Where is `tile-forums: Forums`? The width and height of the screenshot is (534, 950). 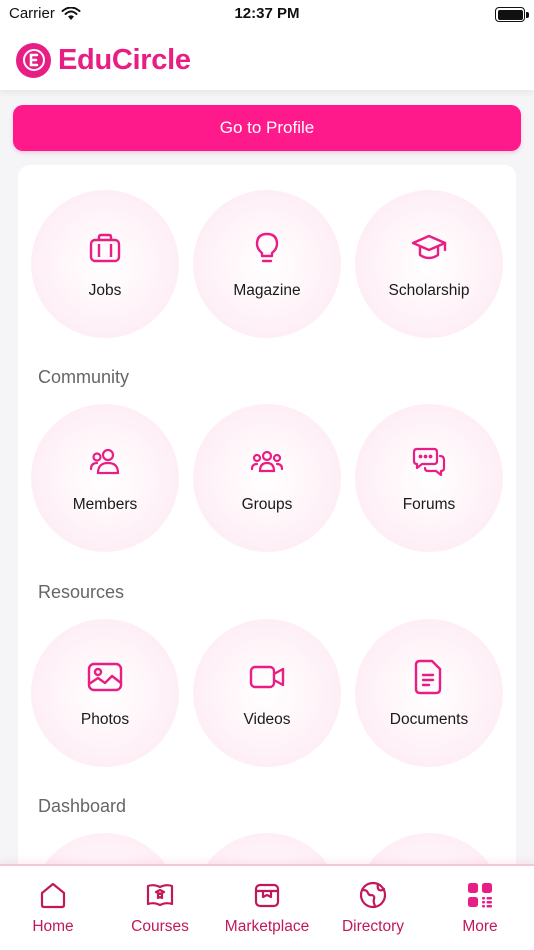 tile-forums: Forums is located at coordinates (429, 478).